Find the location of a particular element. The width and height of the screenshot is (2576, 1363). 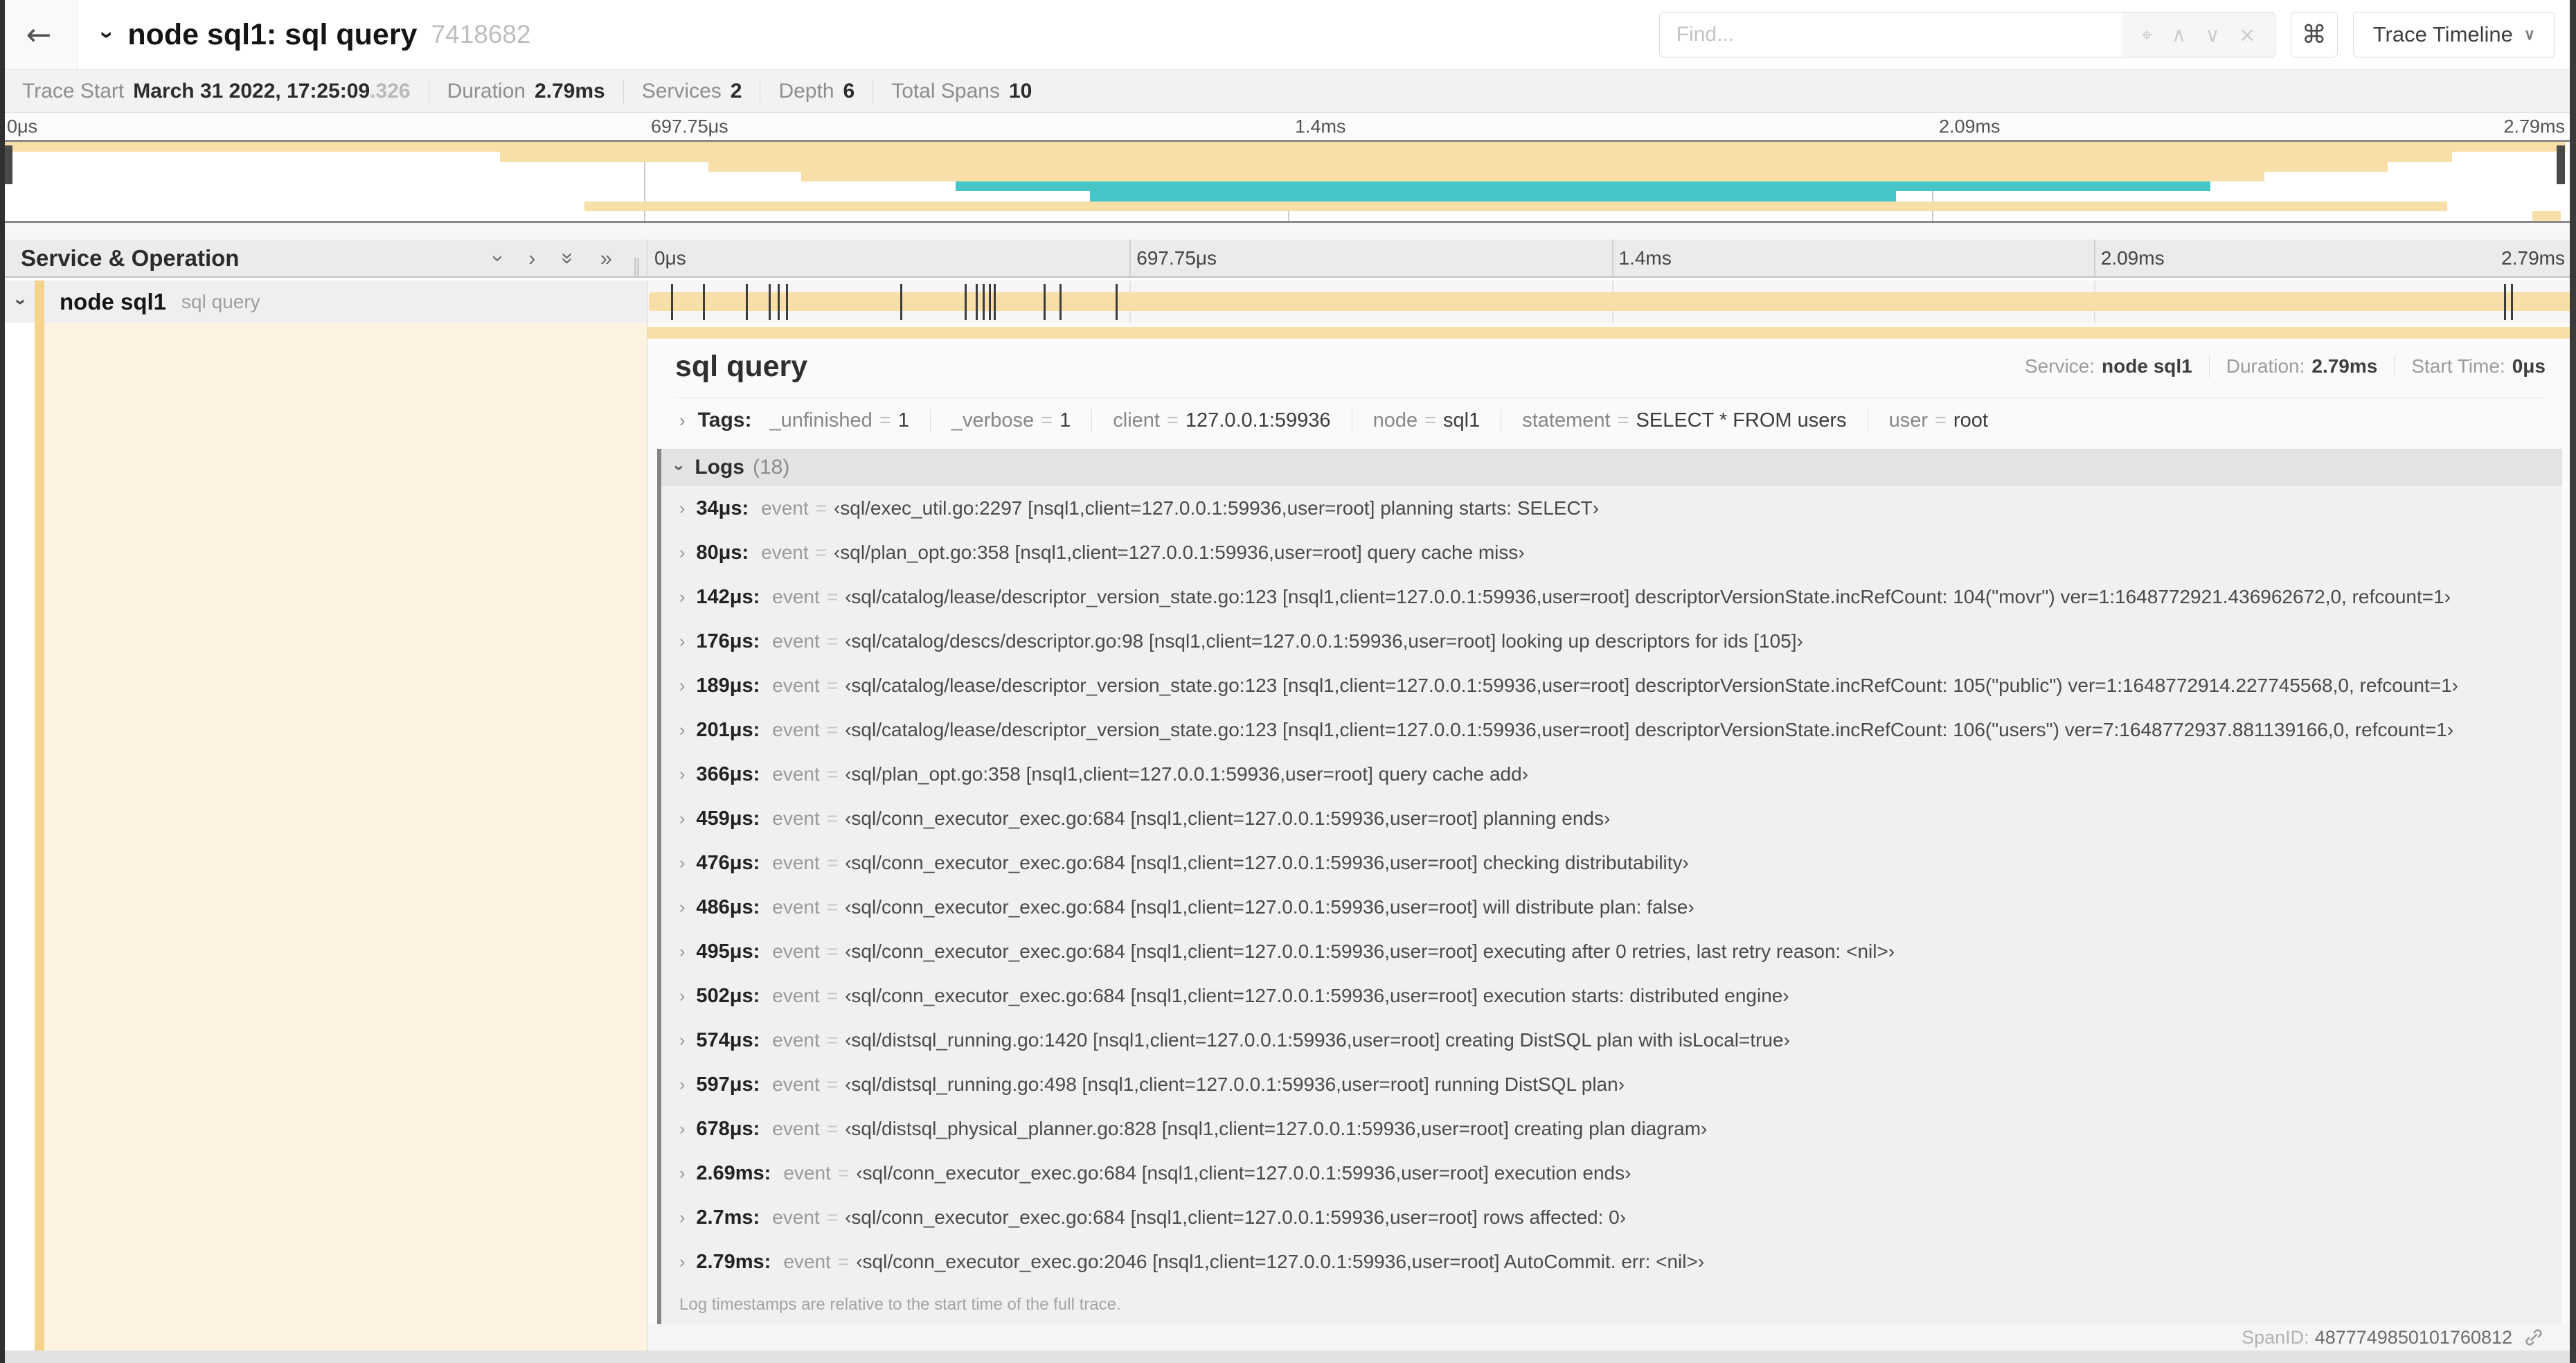

tag-key: client is located at coordinates (1136, 420).